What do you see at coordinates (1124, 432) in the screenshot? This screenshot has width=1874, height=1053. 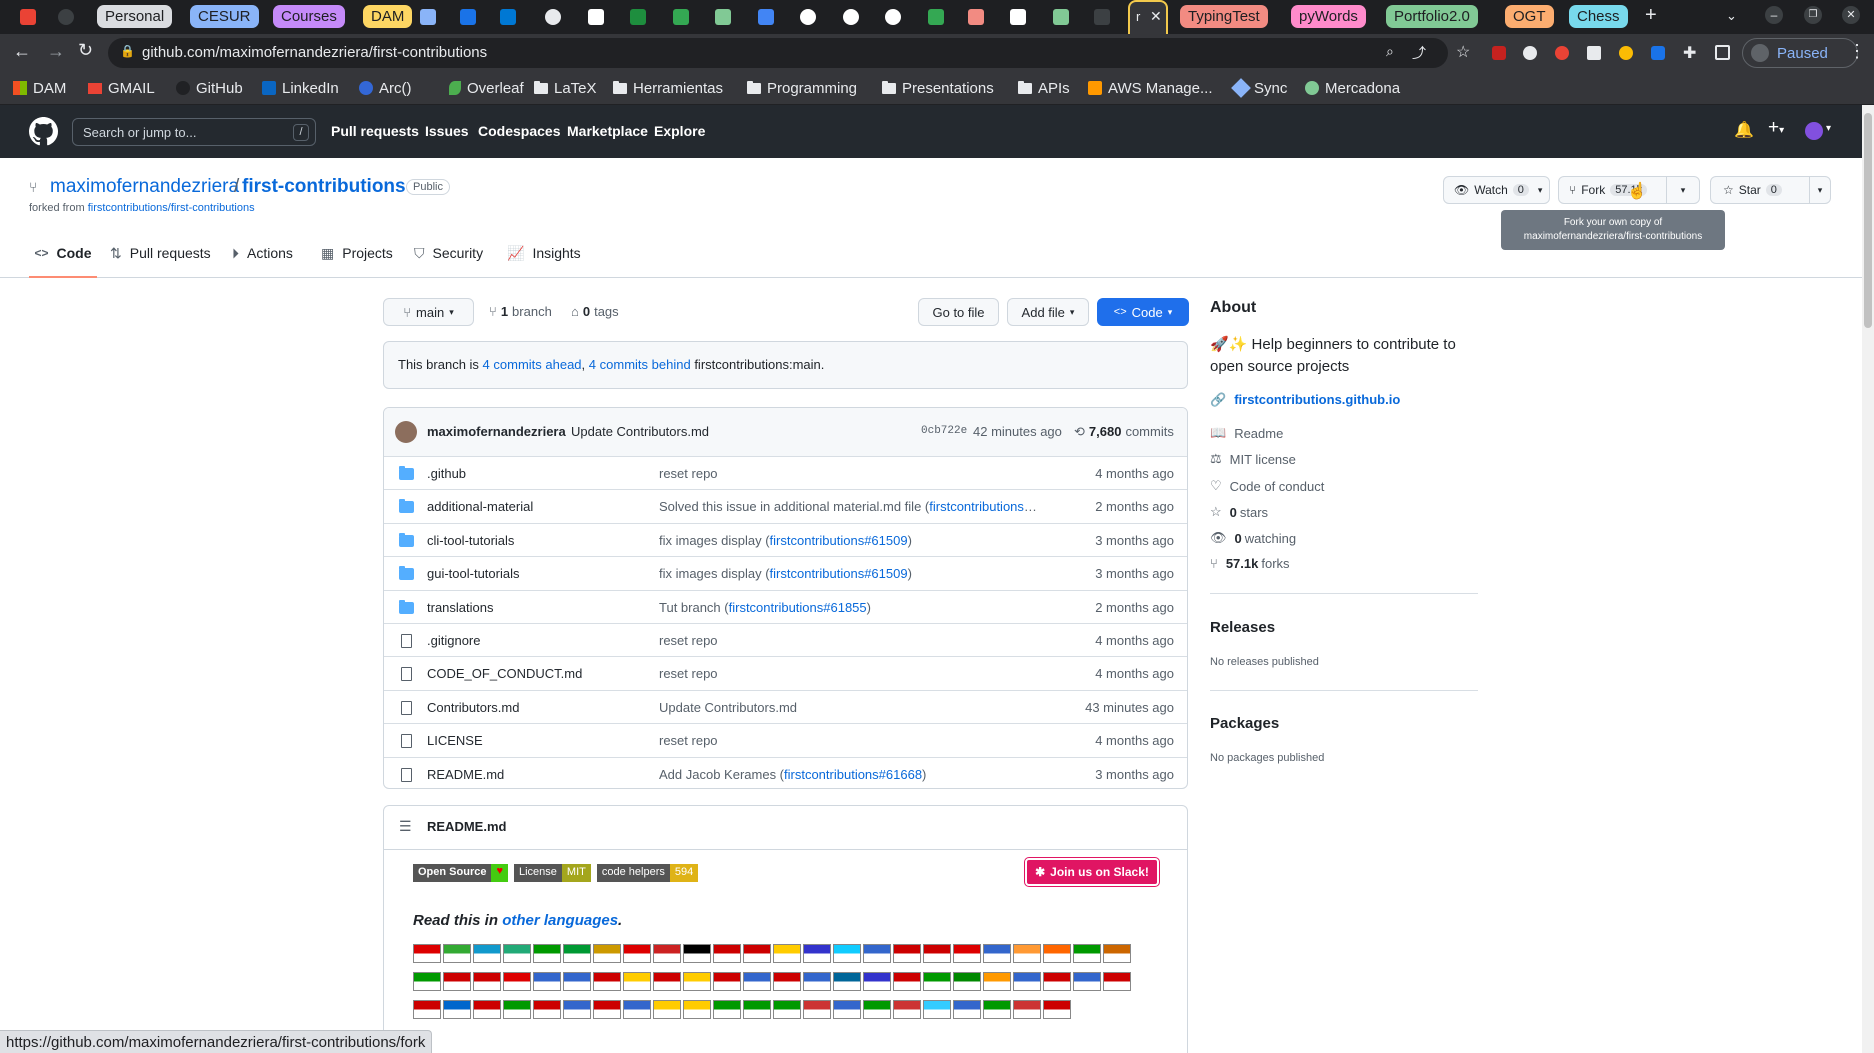 I see `commits-link: ⟲ 7,680 commits` at bounding box center [1124, 432].